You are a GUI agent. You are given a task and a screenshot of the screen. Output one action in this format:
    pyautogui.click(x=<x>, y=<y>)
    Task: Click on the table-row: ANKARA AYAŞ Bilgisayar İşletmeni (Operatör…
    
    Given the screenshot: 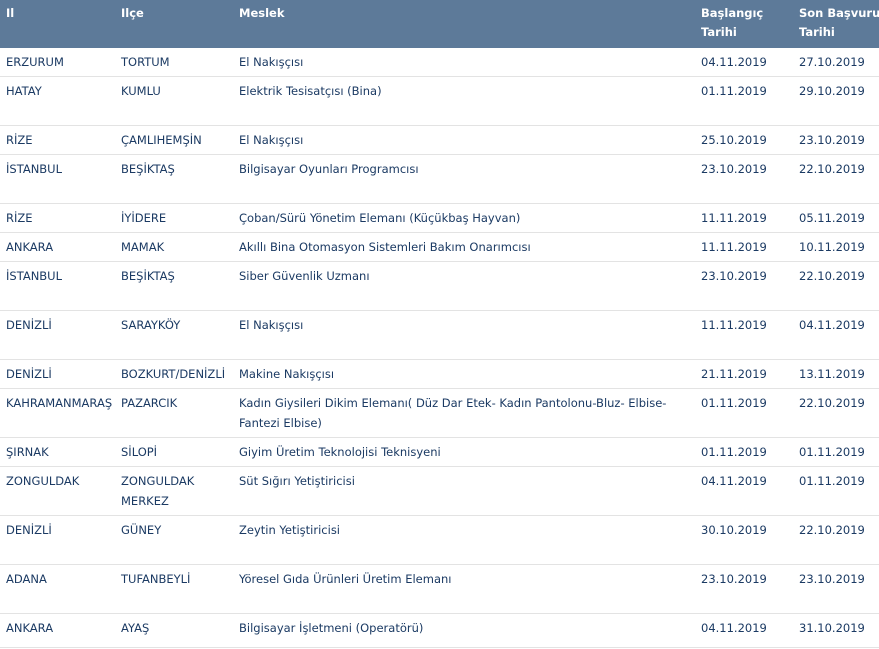 What is the action you would take?
    pyautogui.click(x=439, y=631)
    